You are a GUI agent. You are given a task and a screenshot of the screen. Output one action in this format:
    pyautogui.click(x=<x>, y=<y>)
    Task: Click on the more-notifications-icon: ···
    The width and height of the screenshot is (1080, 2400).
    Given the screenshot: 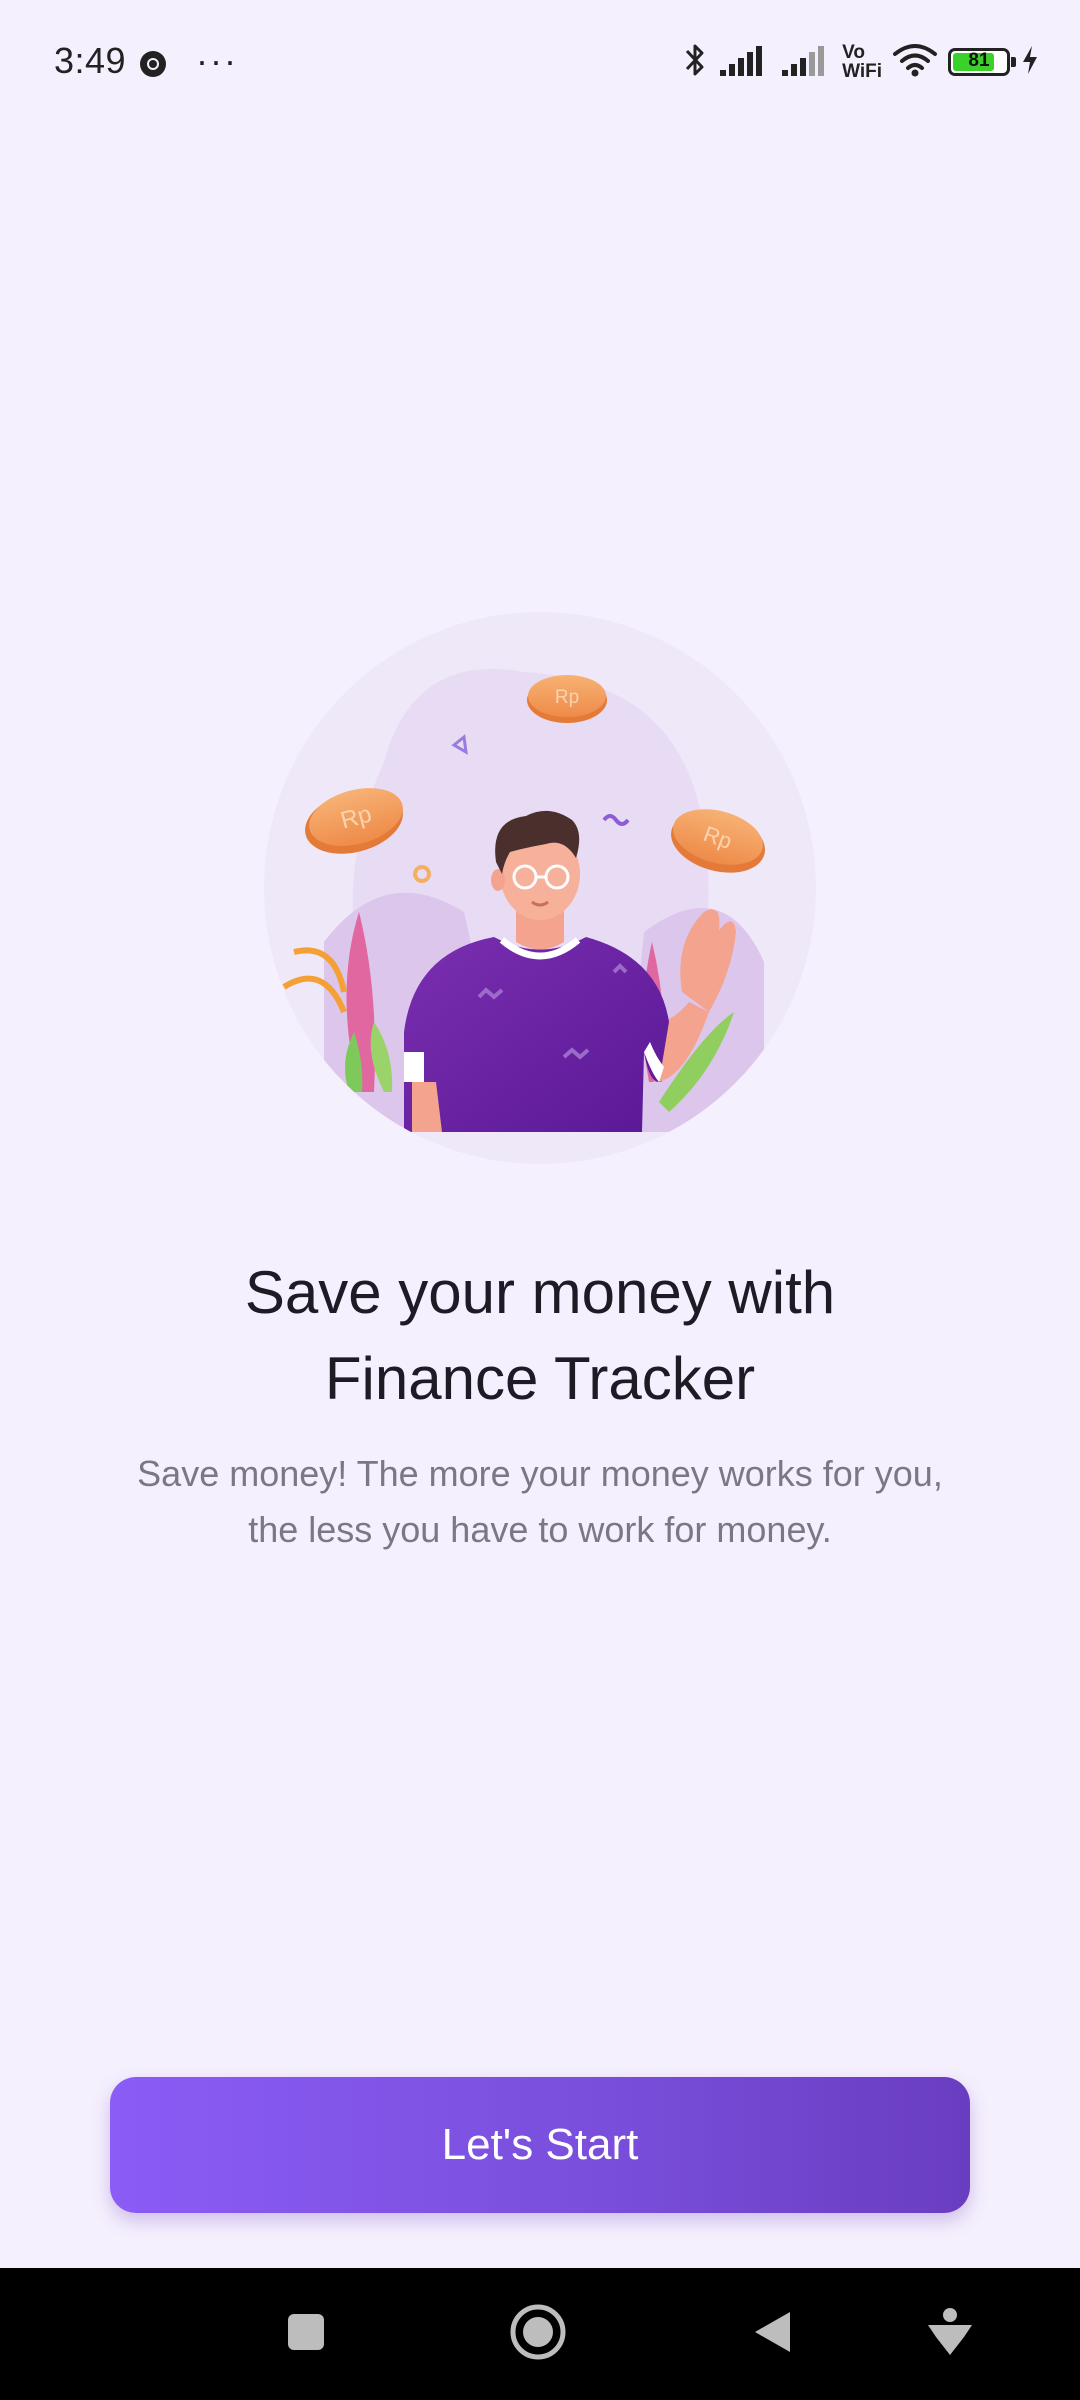 What is the action you would take?
    pyautogui.click(x=217, y=60)
    